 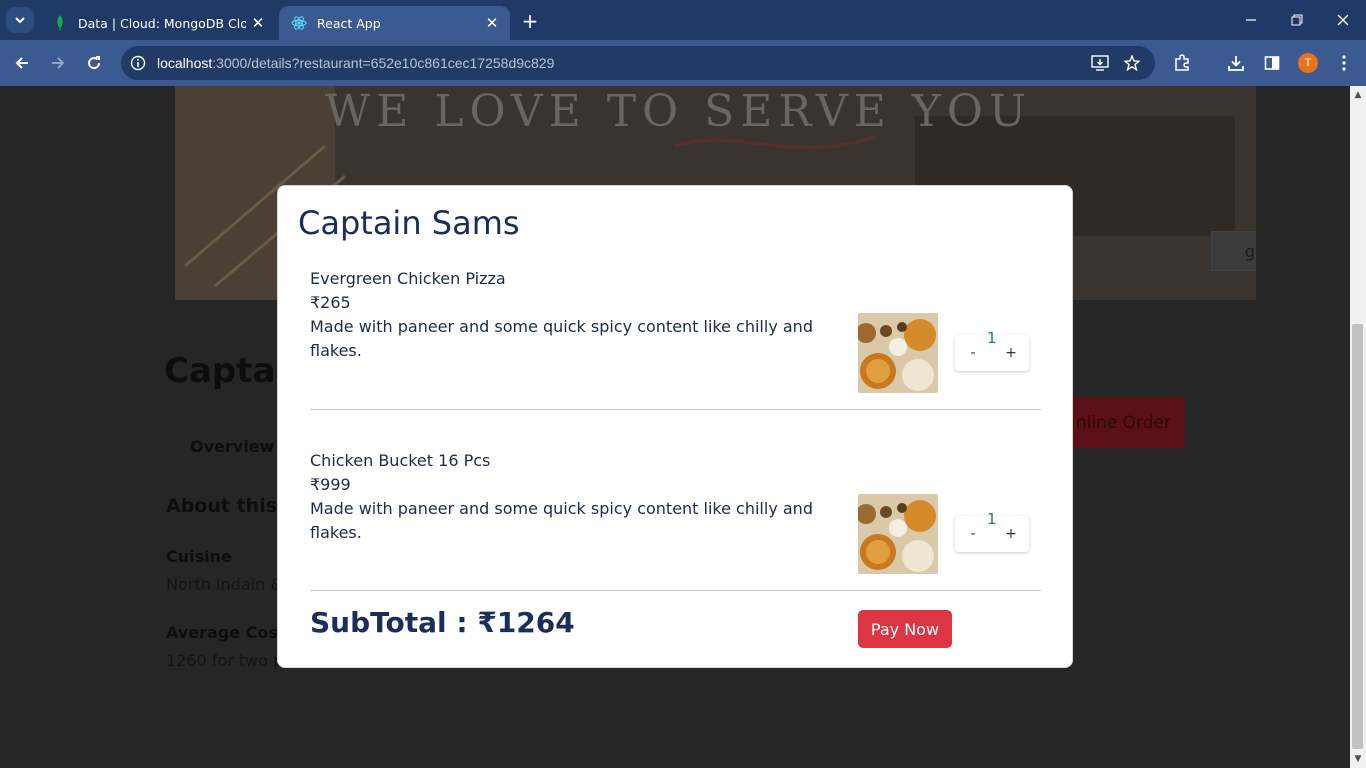 What do you see at coordinates (330, 302) in the screenshot?
I see `item-price: ₹265` at bounding box center [330, 302].